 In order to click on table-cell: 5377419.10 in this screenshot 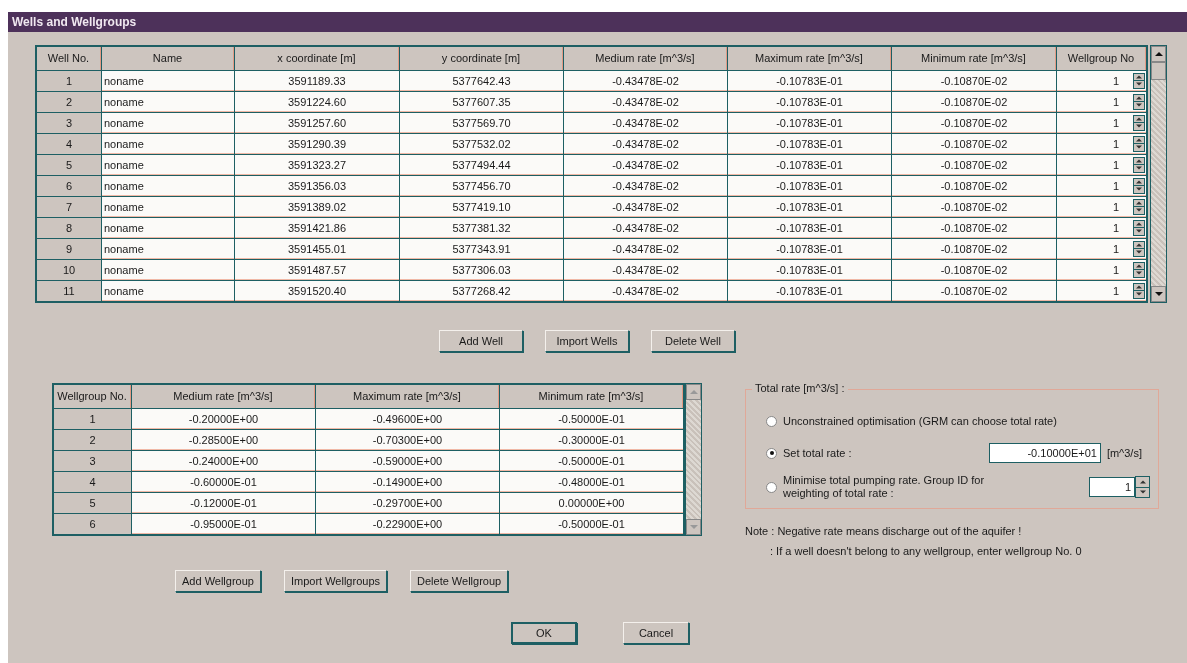, I will do `click(481, 207)`.